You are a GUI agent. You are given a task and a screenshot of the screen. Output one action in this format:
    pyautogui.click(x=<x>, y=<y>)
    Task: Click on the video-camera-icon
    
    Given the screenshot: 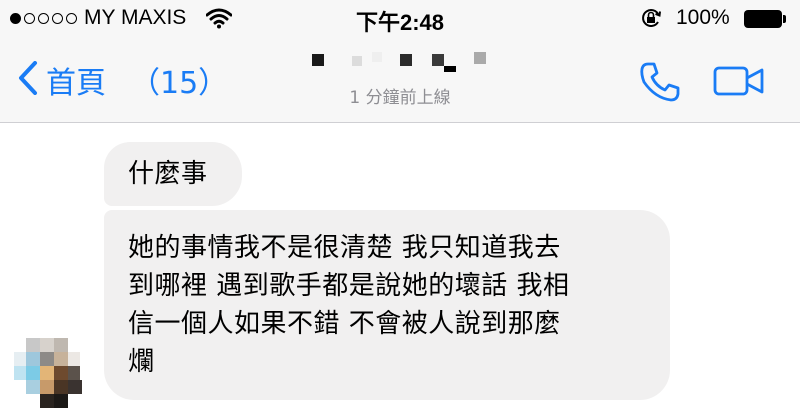 What is the action you would take?
    pyautogui.click(x=739, y=83)
    